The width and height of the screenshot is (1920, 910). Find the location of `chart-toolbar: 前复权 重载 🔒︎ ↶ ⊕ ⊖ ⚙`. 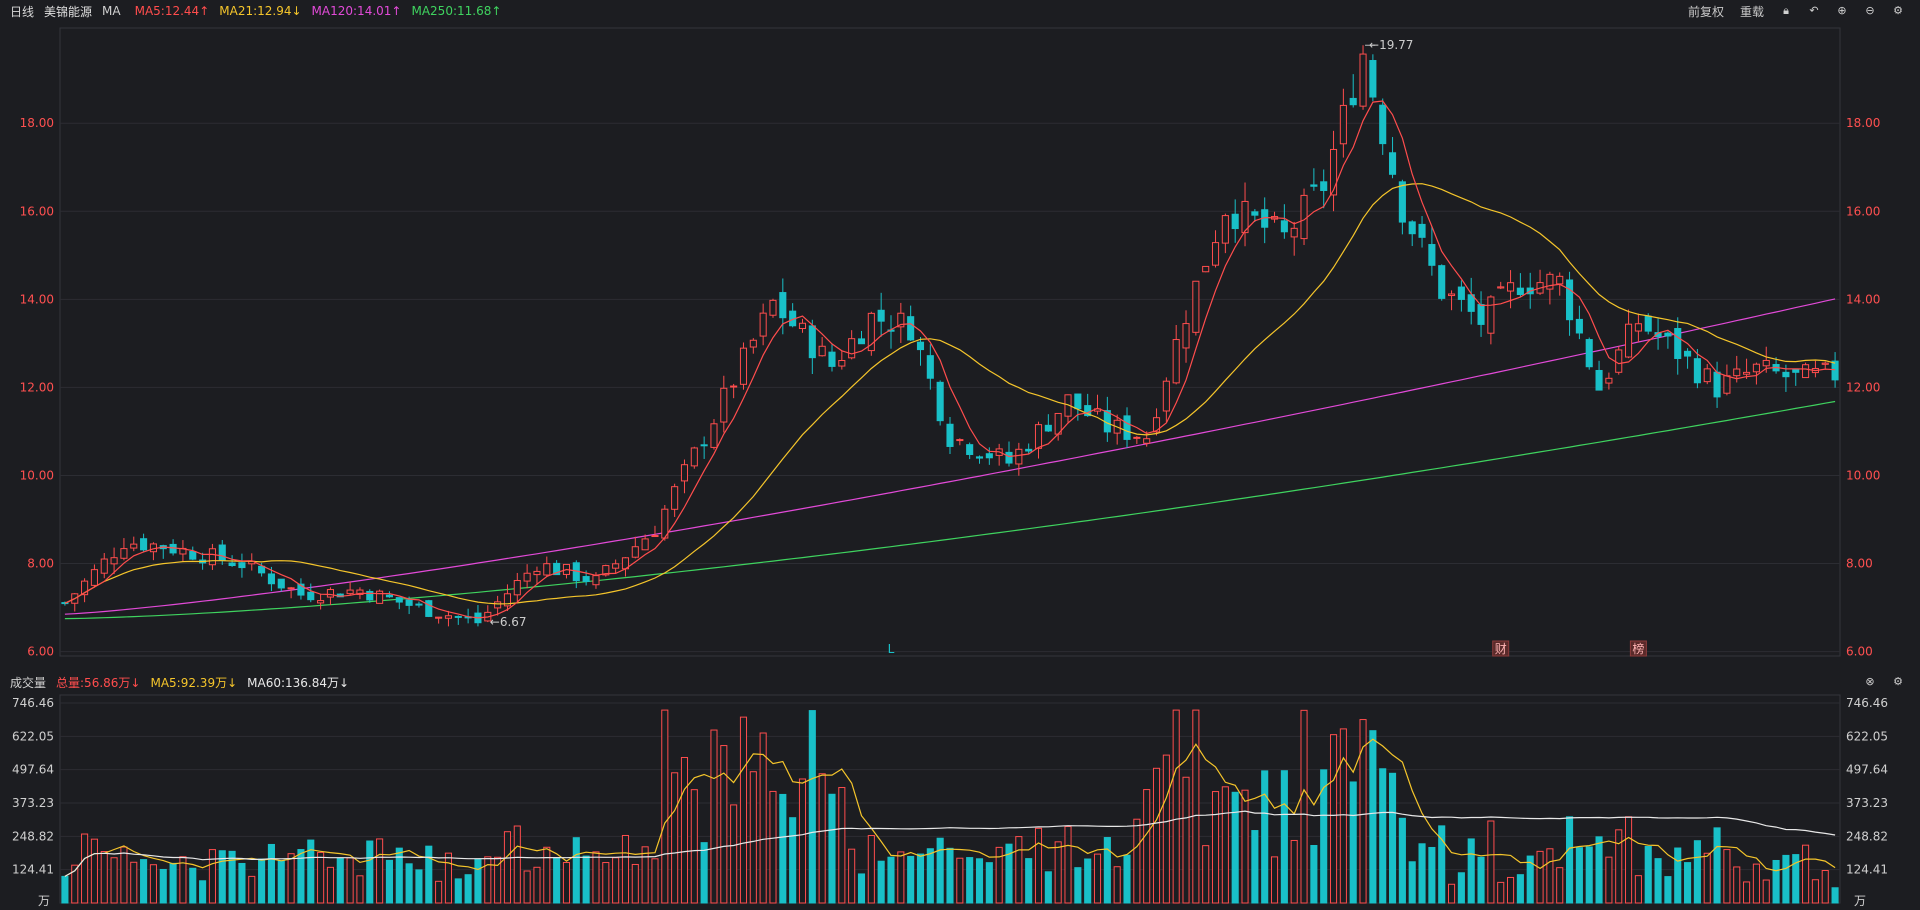

chart-toolbar: 前复权 重载 🔒︎ ↶ ⊕ ⊖ ⚙ is located at coordinates (1801, 11).